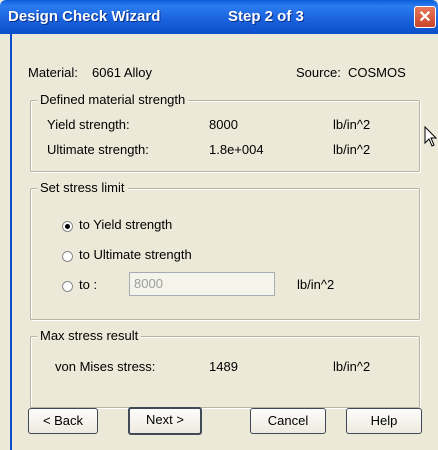  I want to click on von-mises-unit: lb/in^2, so click(352, 366).